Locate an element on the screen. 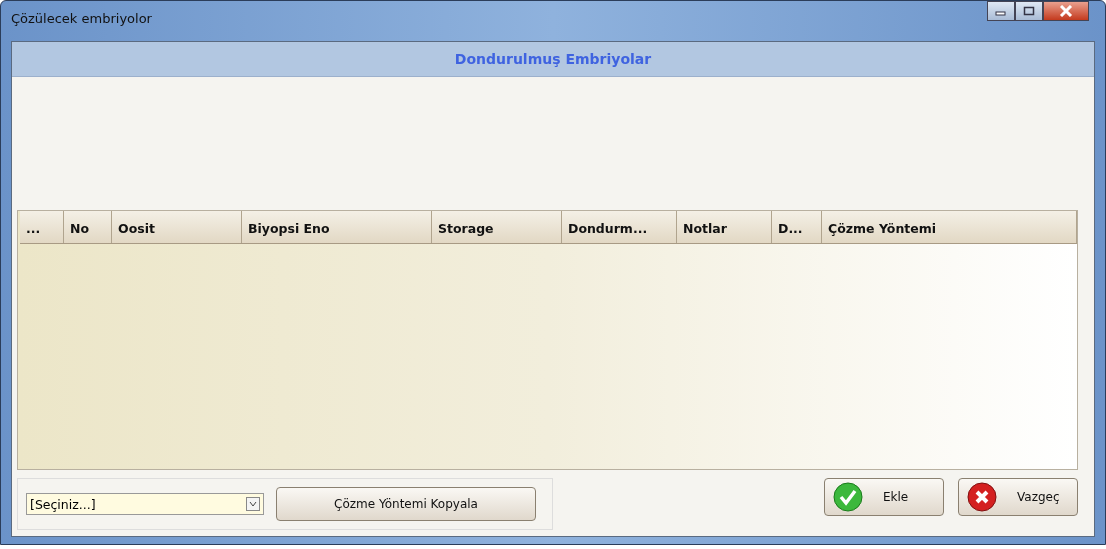 The height and width of the screenshot is (549, 1106). cancel-button: Vazgeç is located at coordinates (1018, 497).